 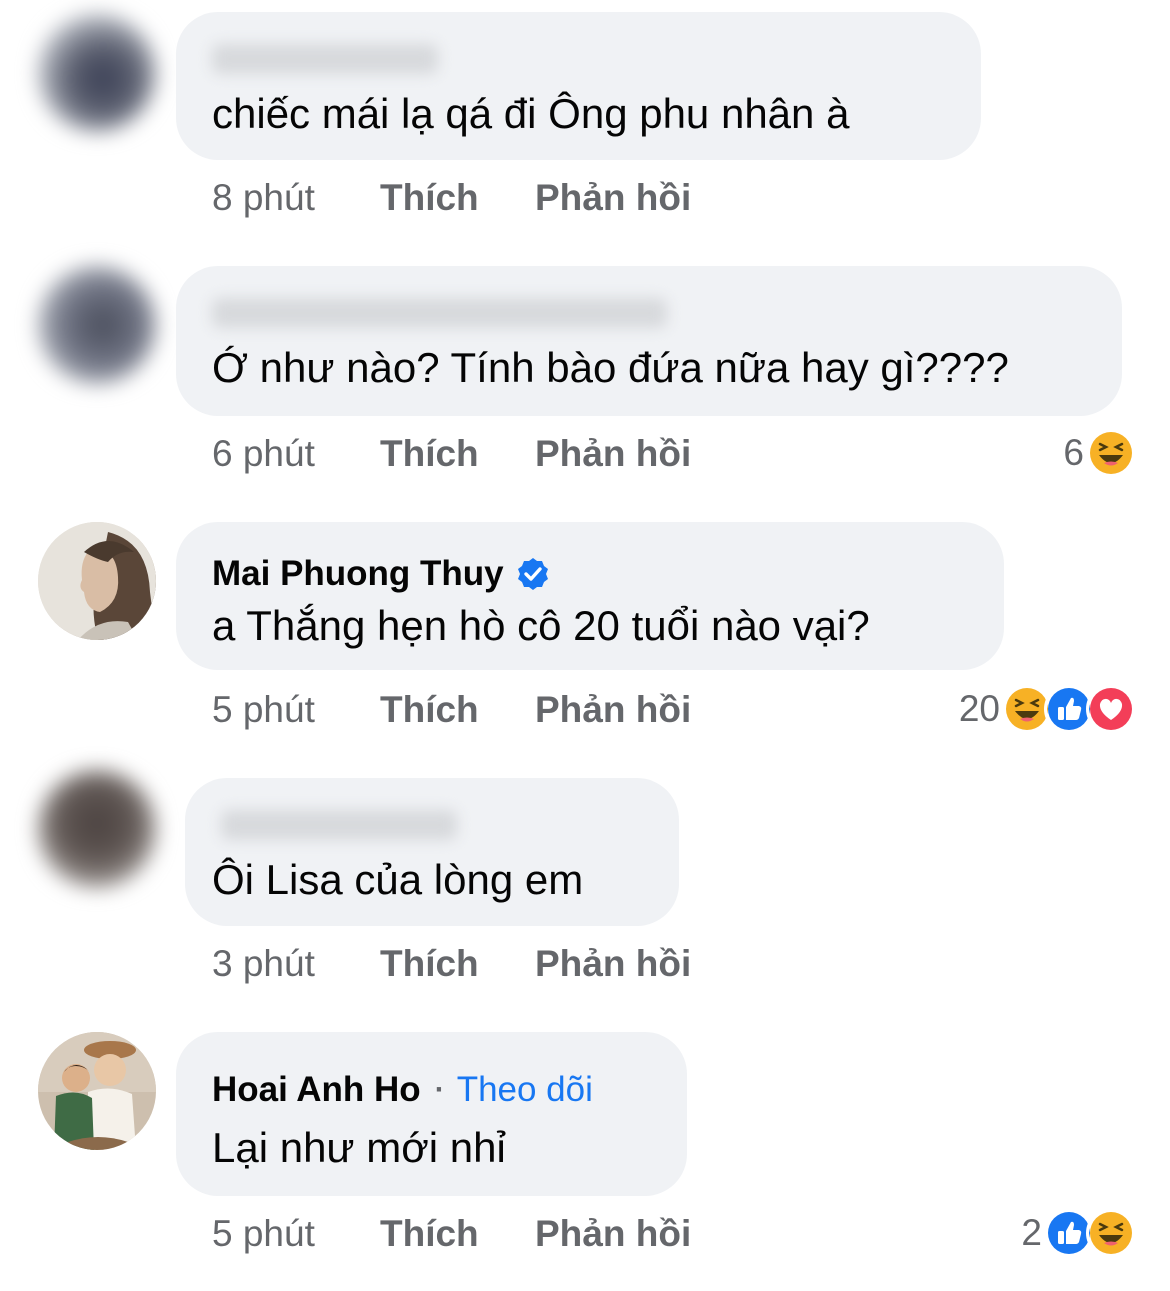 What do you see at coordinates (649, 341) in the screenshot?
I see `comment-bubble: Ớ như nào? Tính bào đứa nữa hay gì????` at bounding box center [649, 341].